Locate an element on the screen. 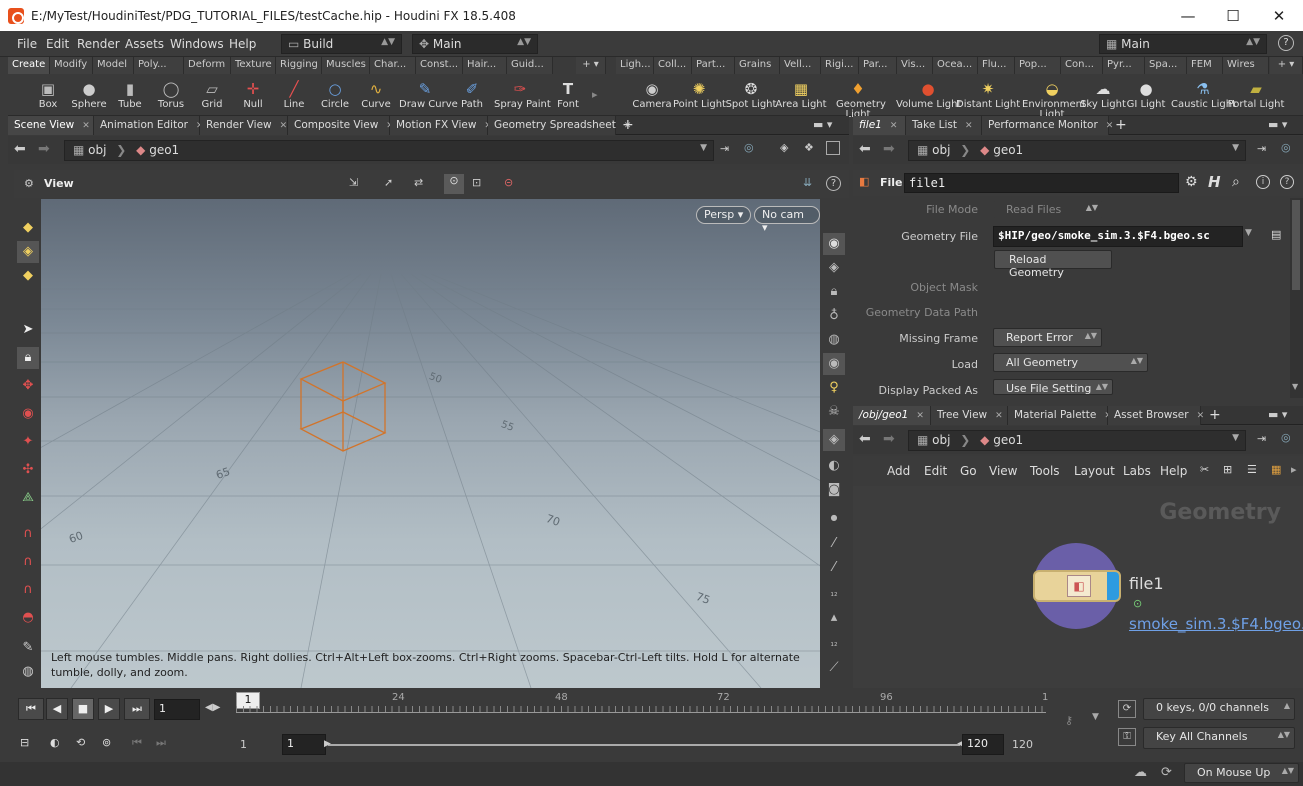 The height and width of the screenshot is (786, 1303). tab-composite-view: Composite View✕ is located at coordinates (341, 125).